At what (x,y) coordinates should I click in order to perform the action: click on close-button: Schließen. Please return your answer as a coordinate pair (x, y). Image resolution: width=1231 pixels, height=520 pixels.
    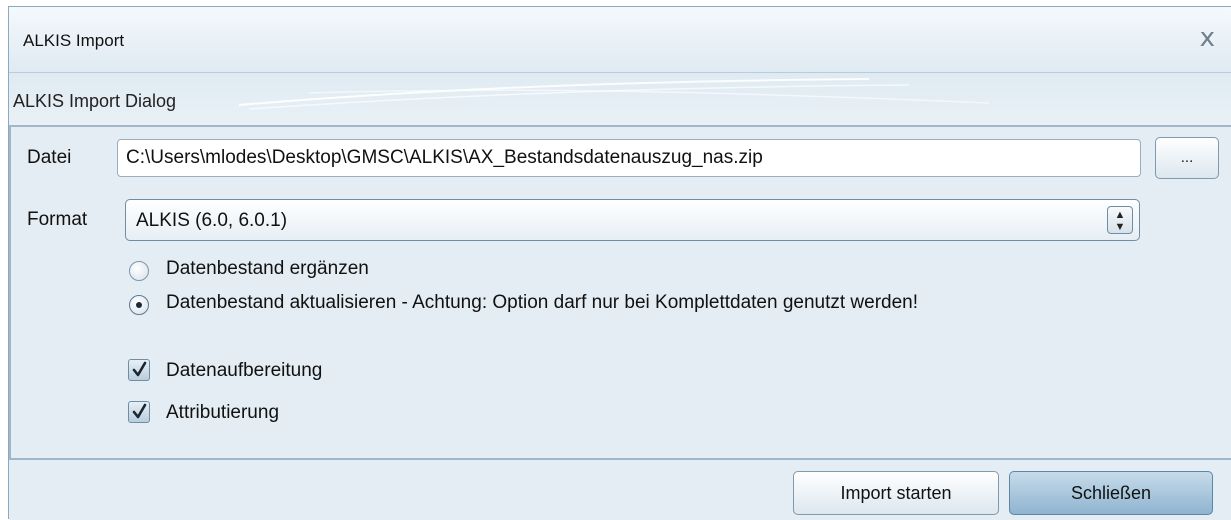
    Looking at the image, I should click on (1111, 493).